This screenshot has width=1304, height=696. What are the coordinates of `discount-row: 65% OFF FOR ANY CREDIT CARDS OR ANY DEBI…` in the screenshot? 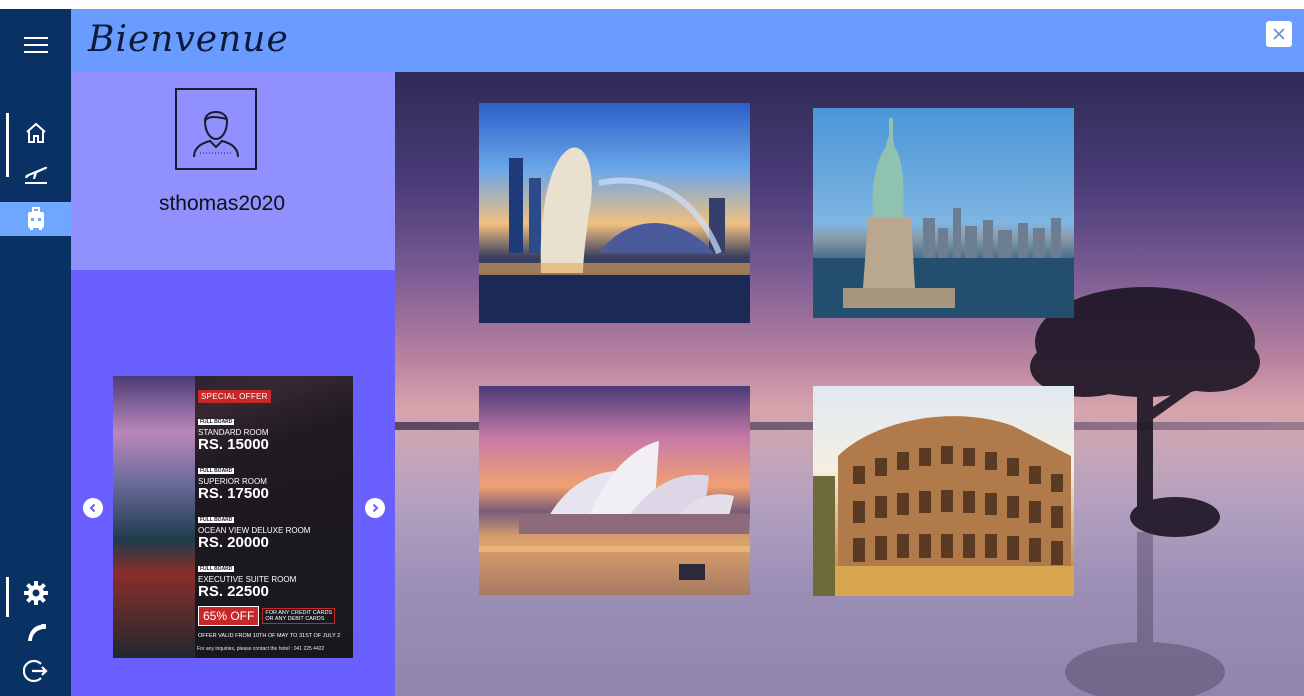 It's located at (274, 616).